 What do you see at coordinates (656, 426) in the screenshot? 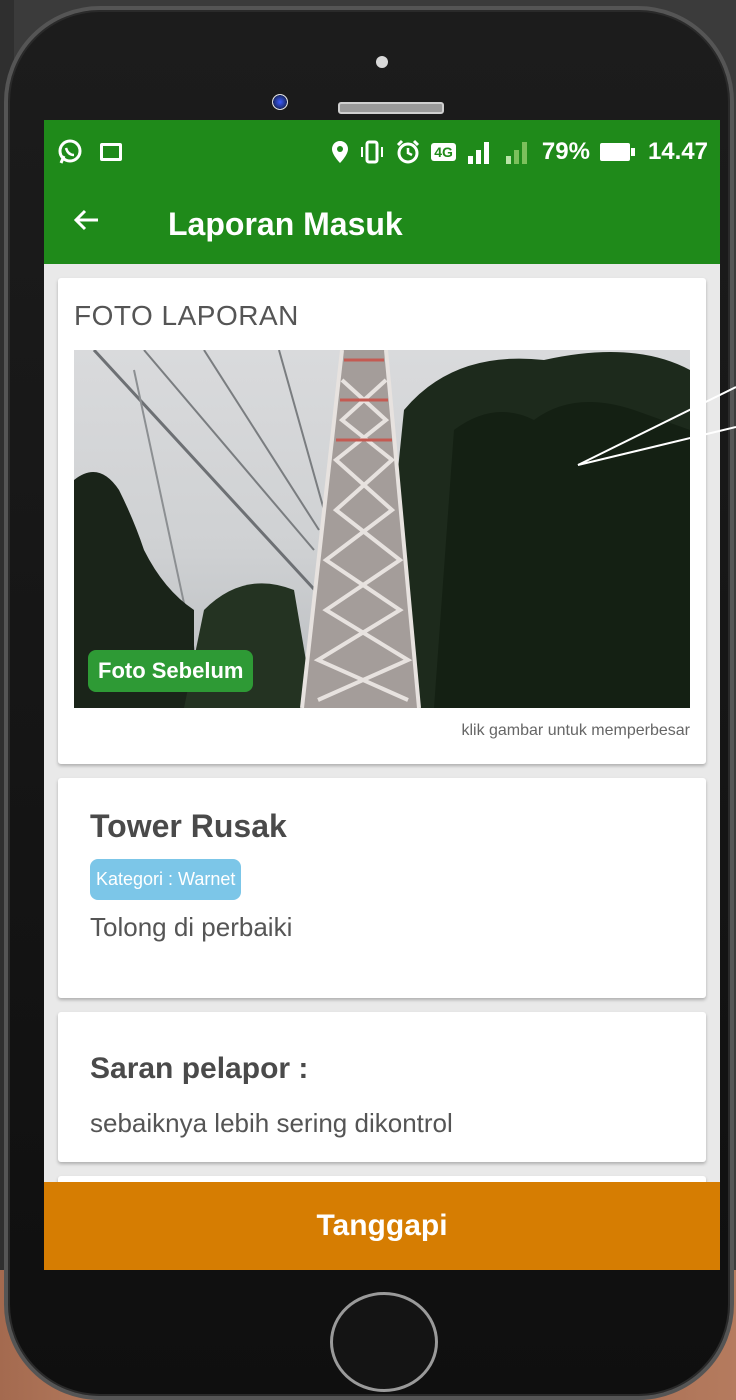
I see `callout-pointer-lines` at bounding box center [656, 426].